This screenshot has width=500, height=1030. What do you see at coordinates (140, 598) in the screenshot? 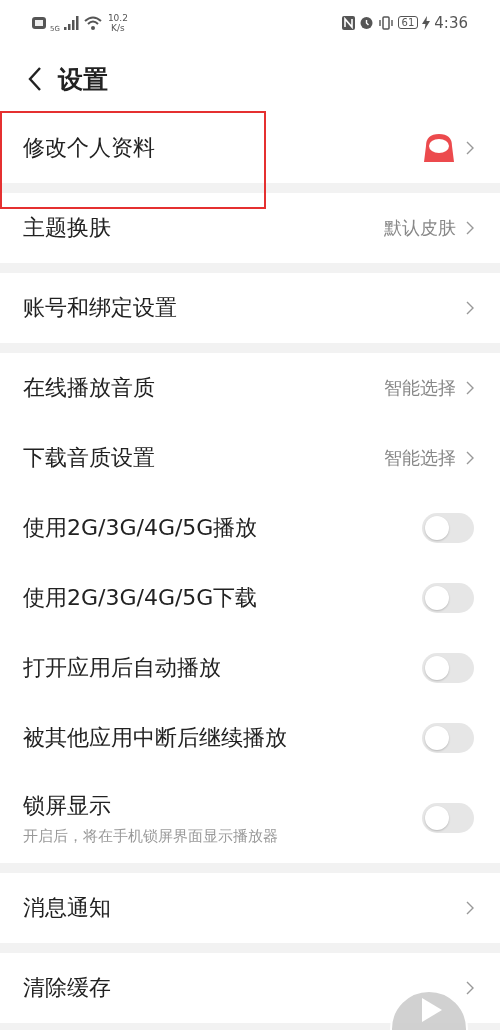
I see `row-label: 使用2G/3G/4G/5G下载` at bounding box center [140, 598].